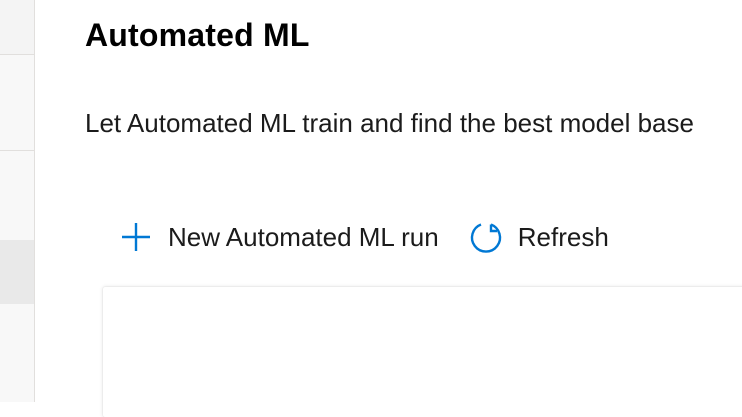  I want to click on left-nav-sidebar, so click(17, 201).